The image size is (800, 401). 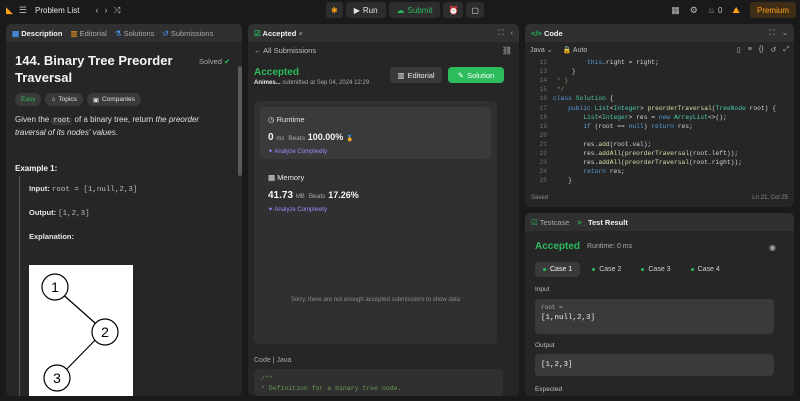 I want to click on cloud-upload-icon: ☁, so click(x=400, y=10).